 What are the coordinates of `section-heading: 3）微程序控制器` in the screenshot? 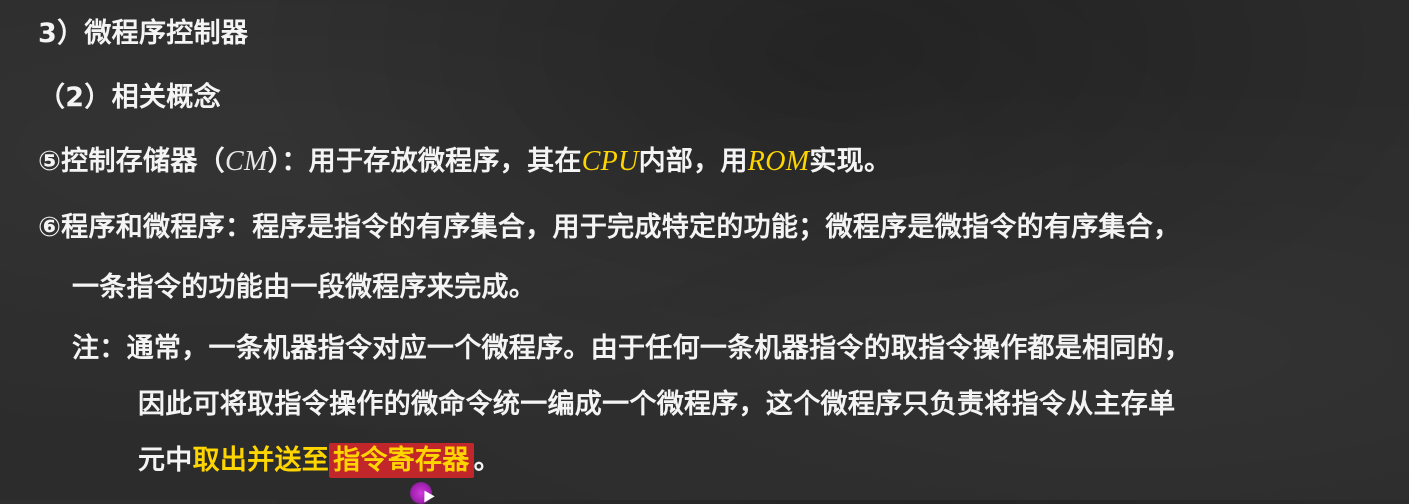 It's located at (143, 33).